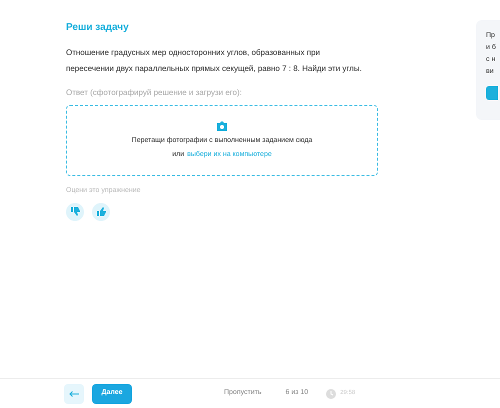 This screenshot has height=408, width=500. Describe the element at coordinates (154, 93) in the screenshot. I see `answer-label: Ответ (сфотографируй решение и загрузи его):` at that location.